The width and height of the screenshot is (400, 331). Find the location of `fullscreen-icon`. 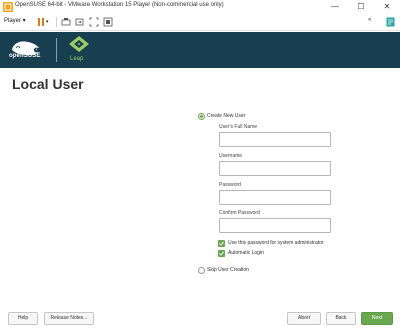

fullscreen-icon is located at coordinates (94, 22).